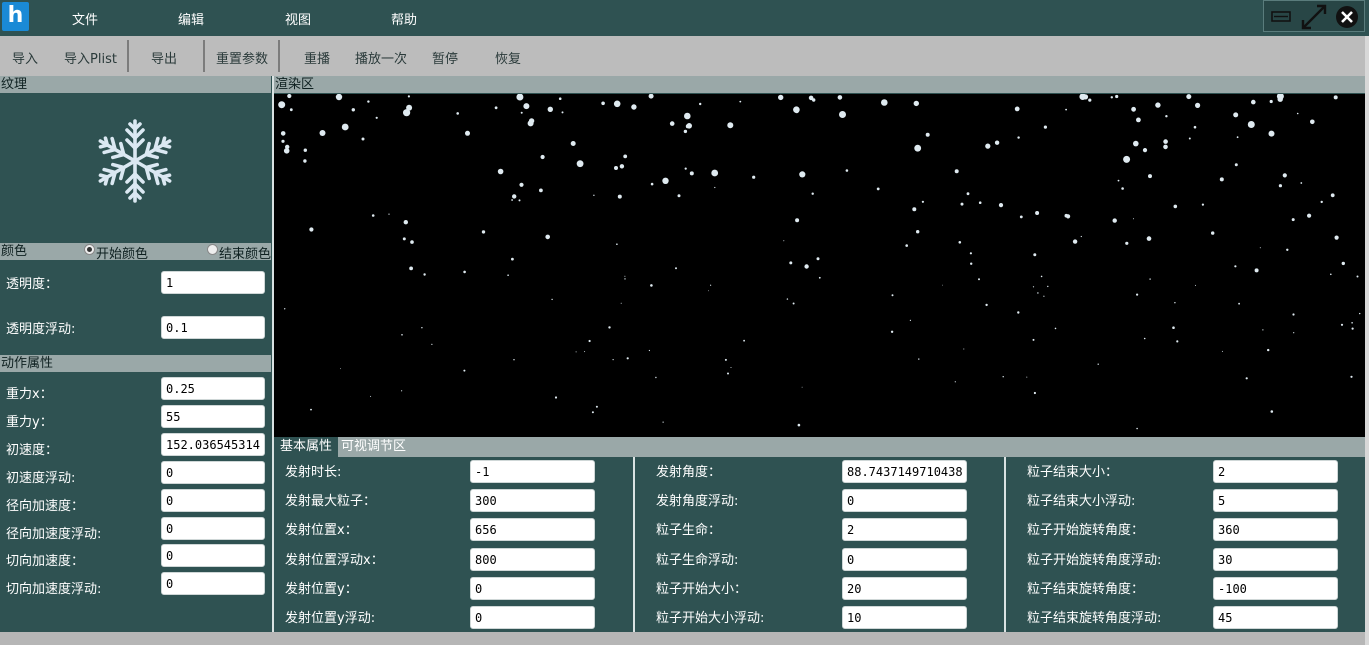 The image size is (1369, 645). I want to click on motion-input: 55, so click(213, 416).